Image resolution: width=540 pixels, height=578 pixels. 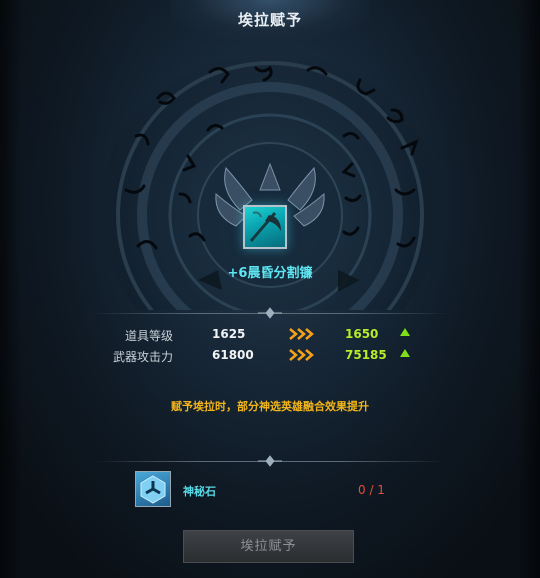 I want to click on stat-new-value: 1650, so click(x=362, y=334).